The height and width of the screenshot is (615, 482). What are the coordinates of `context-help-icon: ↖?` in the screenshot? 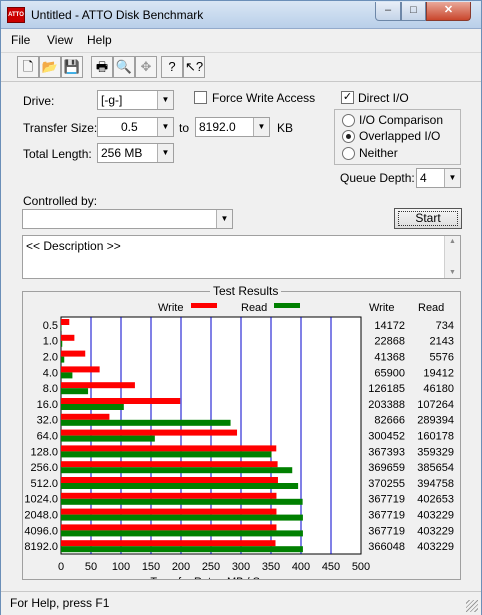 It's located at (194, 67).